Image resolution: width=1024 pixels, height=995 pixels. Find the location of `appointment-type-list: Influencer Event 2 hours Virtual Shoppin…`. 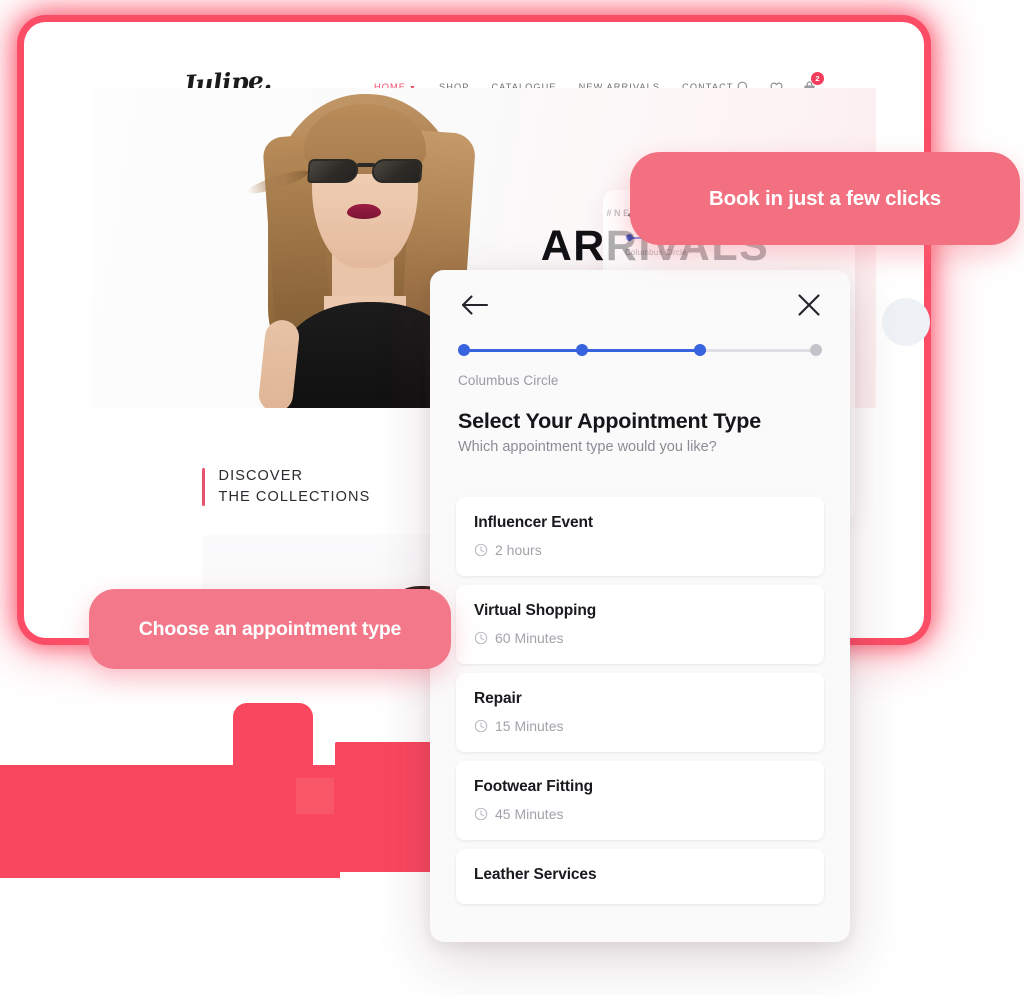

appointment-type-list: Influencer Event 2 hours Virtual Shoppin… is located at coordinates (640, 700).